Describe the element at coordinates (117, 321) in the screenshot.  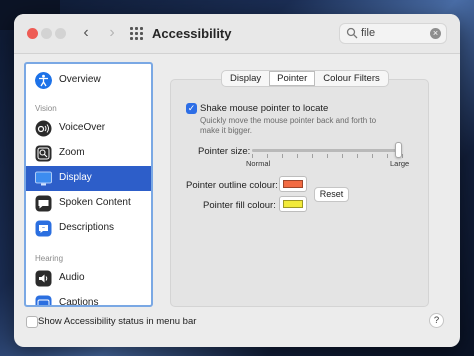
I see `show-status-label: Show Accessibility status in menu bar` at that location.